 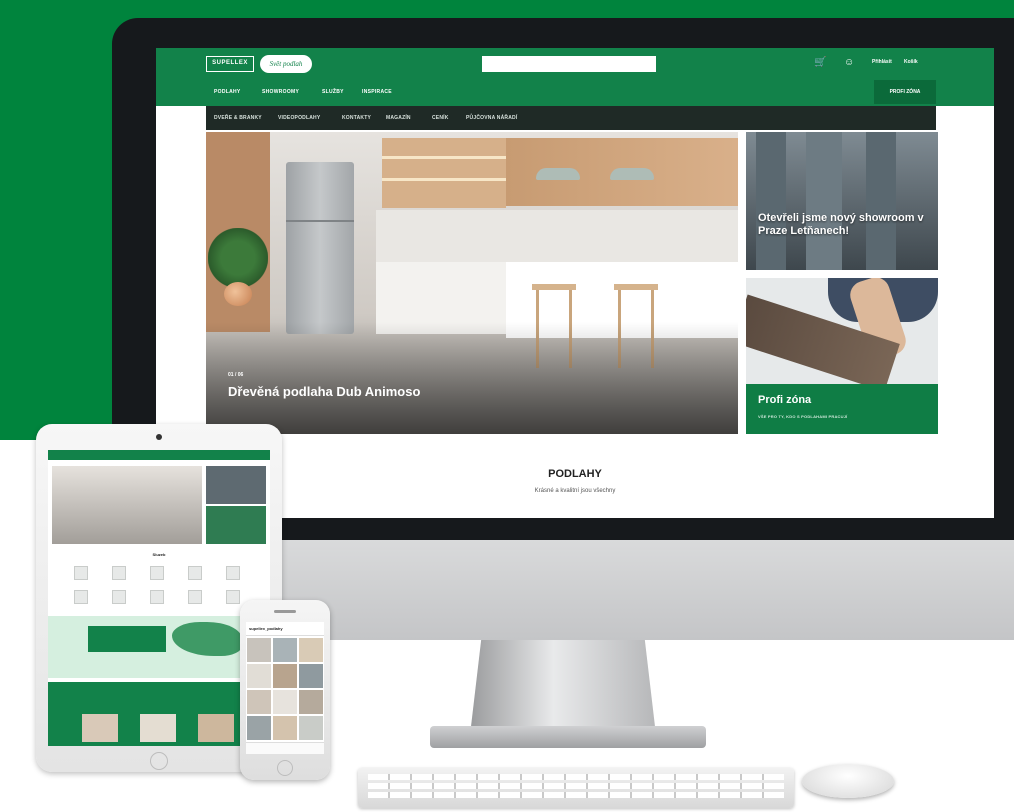 I want to click on tablet-screen: Sluzeb, so click(x=159, y=598).